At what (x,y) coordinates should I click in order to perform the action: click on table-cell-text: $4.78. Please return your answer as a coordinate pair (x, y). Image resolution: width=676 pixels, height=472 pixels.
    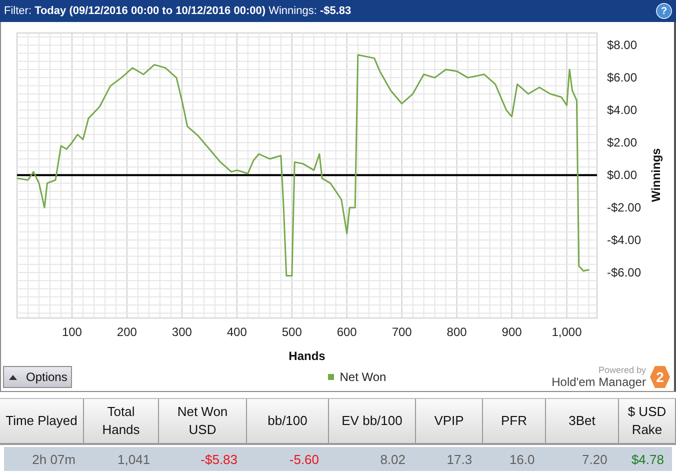
    Looking at the image, I should click on (647, 459).